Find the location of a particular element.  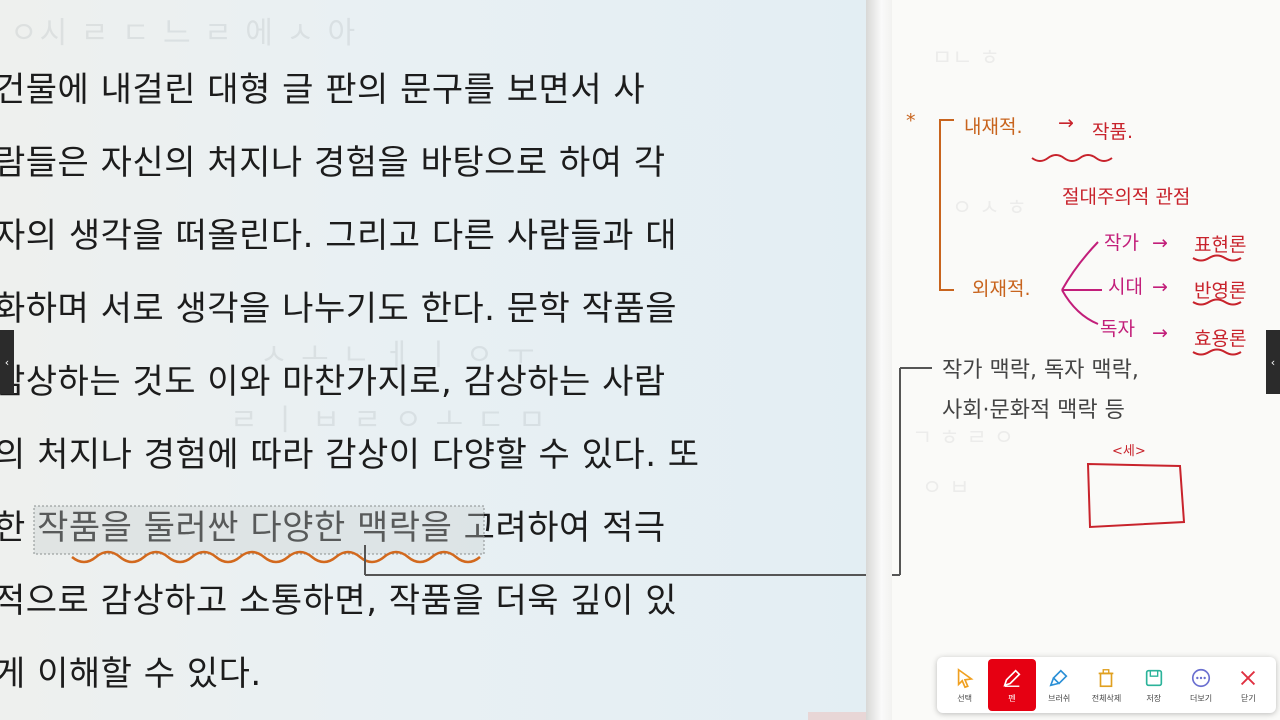

arrow-era: → is located at coordinates (1160, 287).